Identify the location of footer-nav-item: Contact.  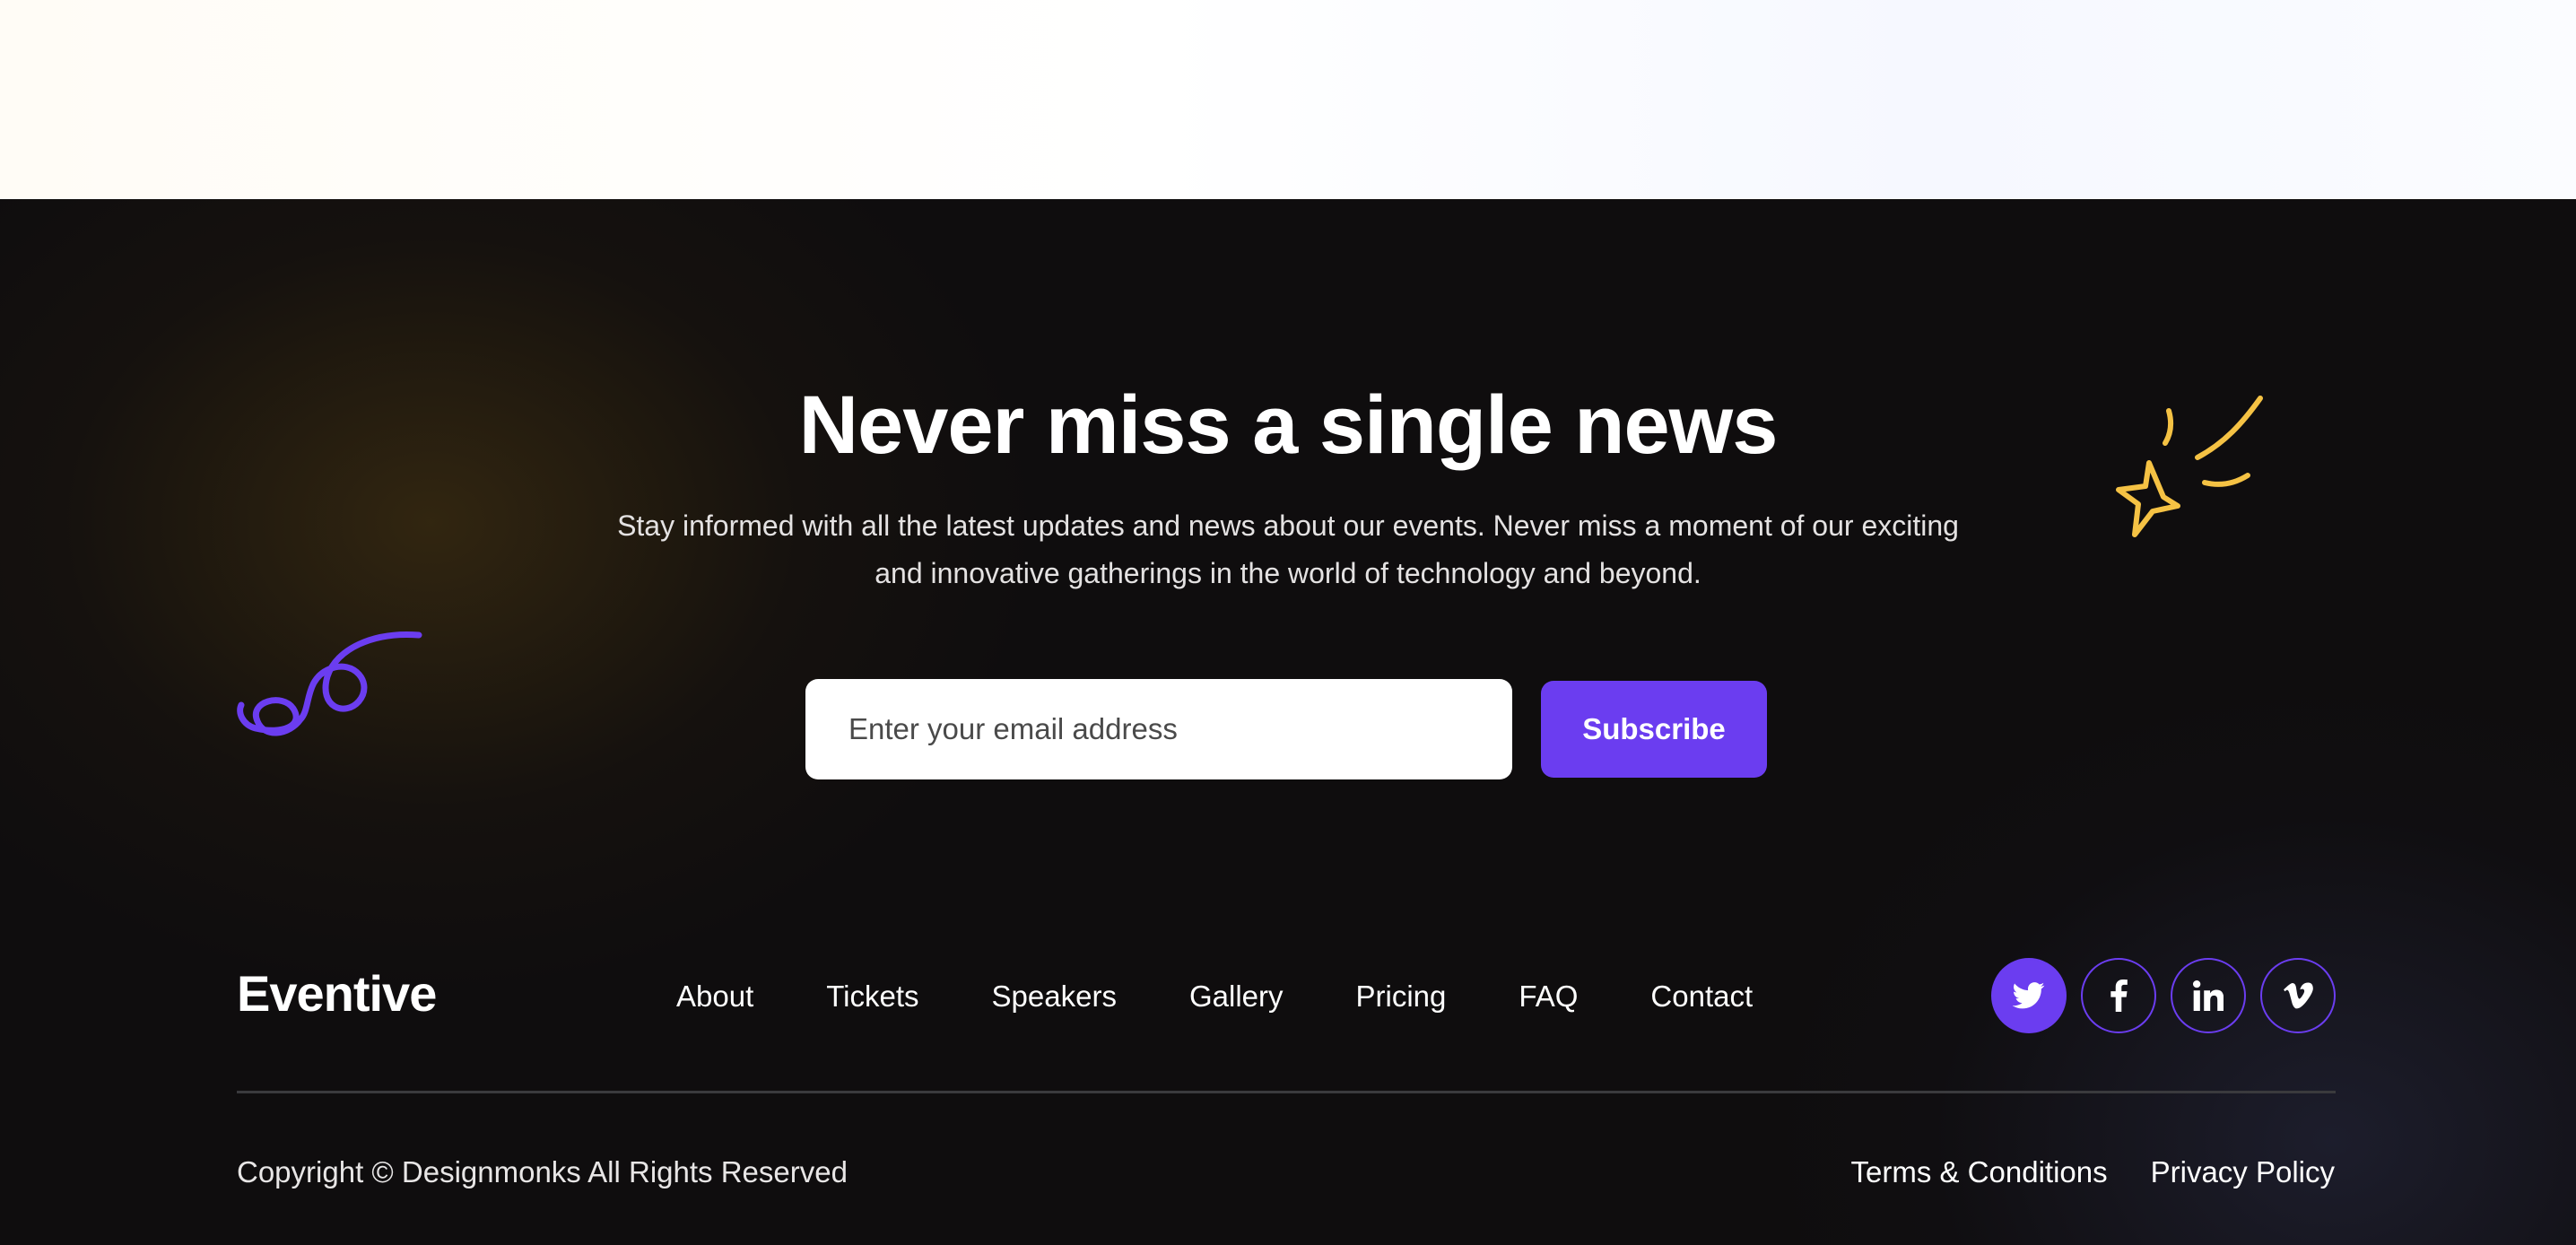
(1701, 1001).